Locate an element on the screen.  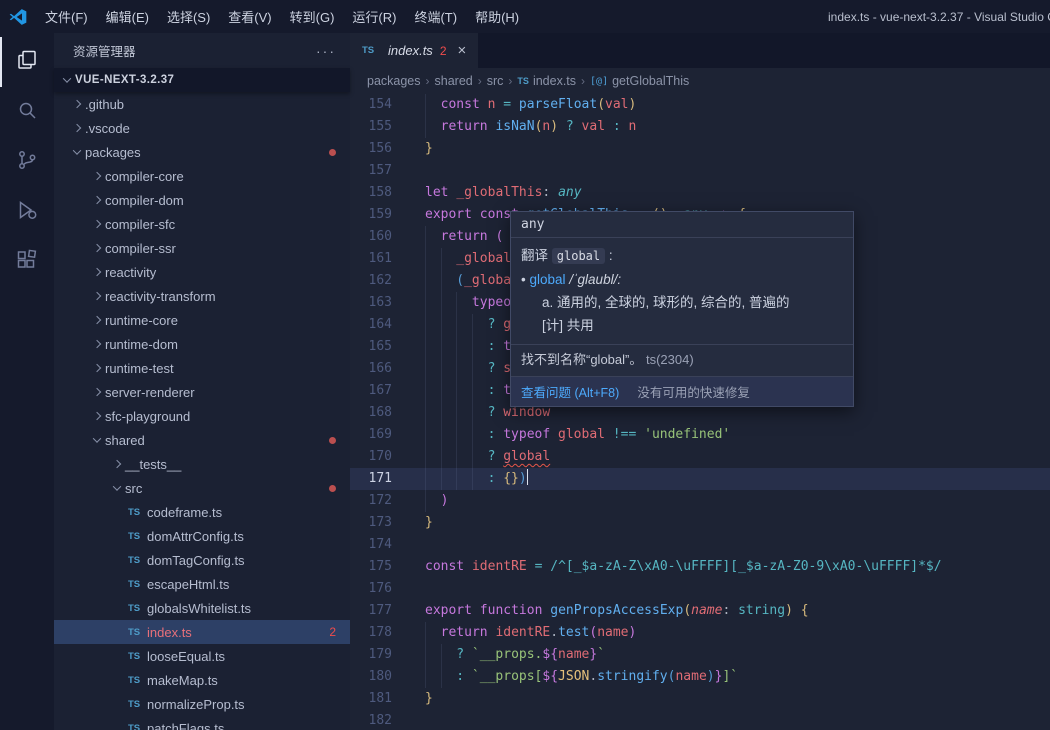
tree-item-label: packages is located at coordinates (113, 152).